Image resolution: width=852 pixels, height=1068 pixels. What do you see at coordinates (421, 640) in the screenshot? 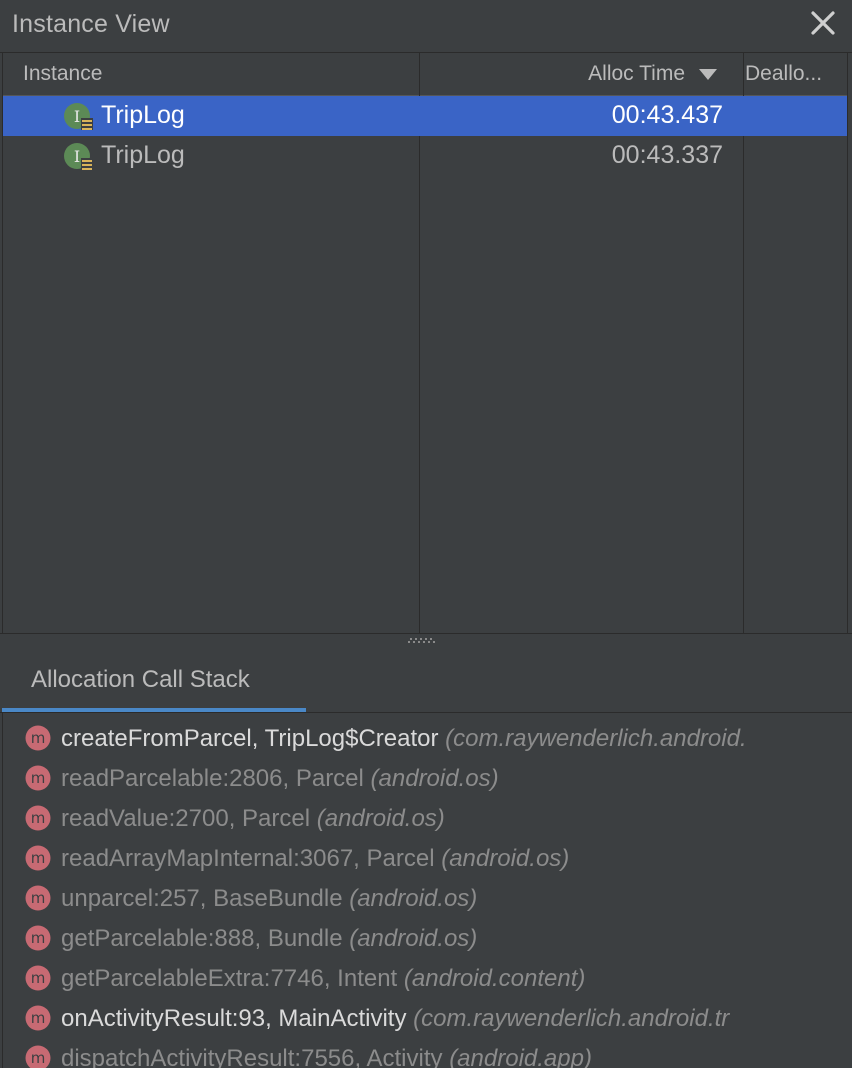
I see `drag-grip-icon` at bounding box center [421, 640].